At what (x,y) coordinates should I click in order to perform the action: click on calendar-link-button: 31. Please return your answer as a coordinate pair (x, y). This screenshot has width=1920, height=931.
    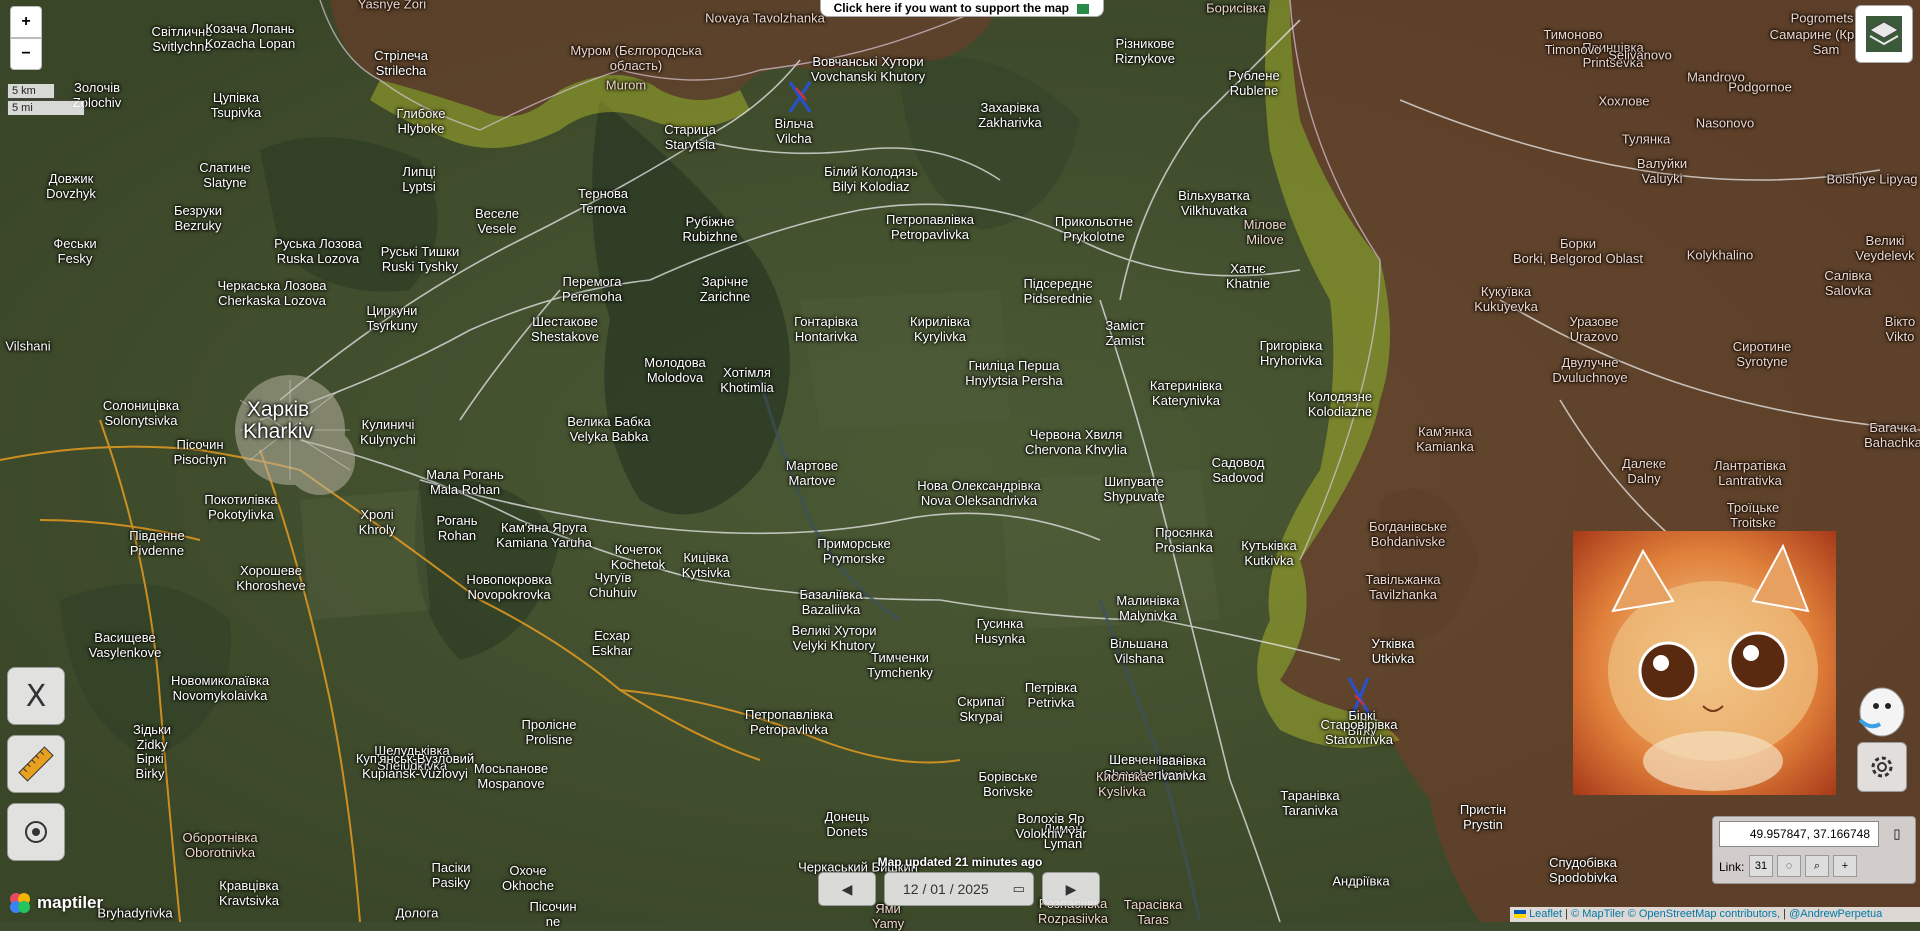
    Looking at the image, I should click on (1761, 866).